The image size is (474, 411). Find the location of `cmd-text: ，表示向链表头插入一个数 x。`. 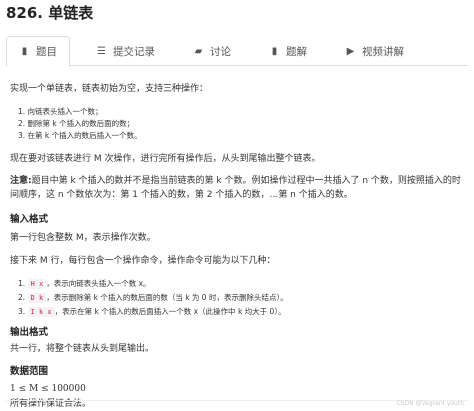

cmd-text: ，表示向链表头插入一个数 x。 is located at coordinates (98, 283).